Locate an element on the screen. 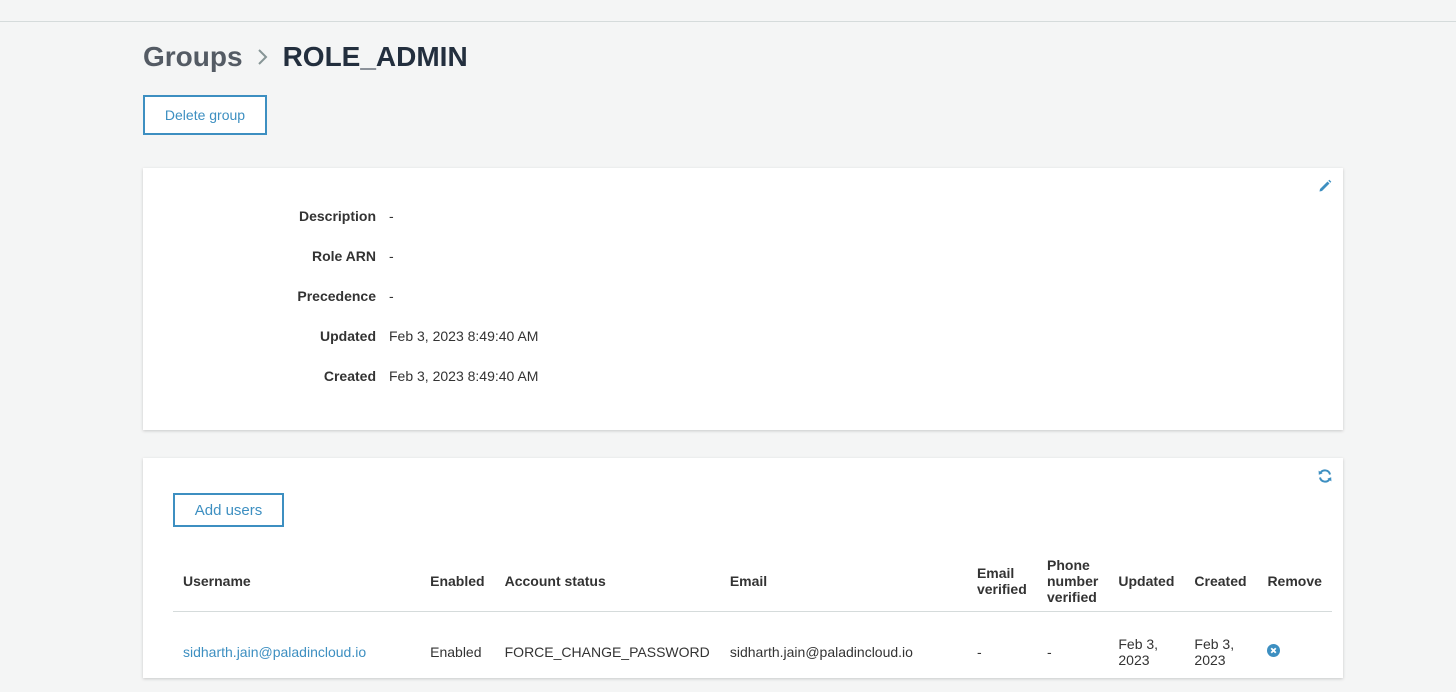 The width and height of the screenshot is (1456, 692). column-header-email-verified-line-1: Email is located at coordinates (995, 573).